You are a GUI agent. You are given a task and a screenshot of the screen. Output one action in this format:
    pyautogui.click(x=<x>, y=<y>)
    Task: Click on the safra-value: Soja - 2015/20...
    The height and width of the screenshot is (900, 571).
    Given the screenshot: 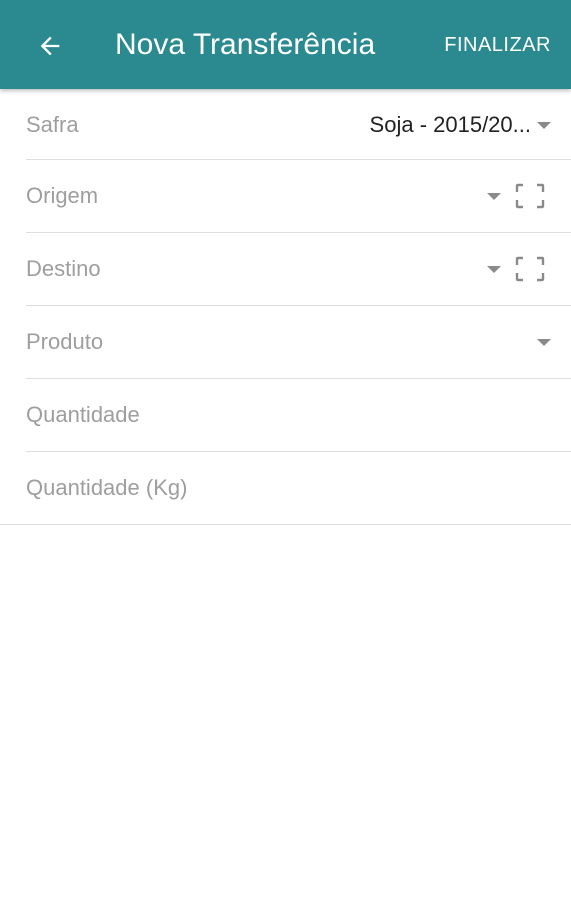 What is the action you would take?
    pyautogui.click(x=450, y=125)
    